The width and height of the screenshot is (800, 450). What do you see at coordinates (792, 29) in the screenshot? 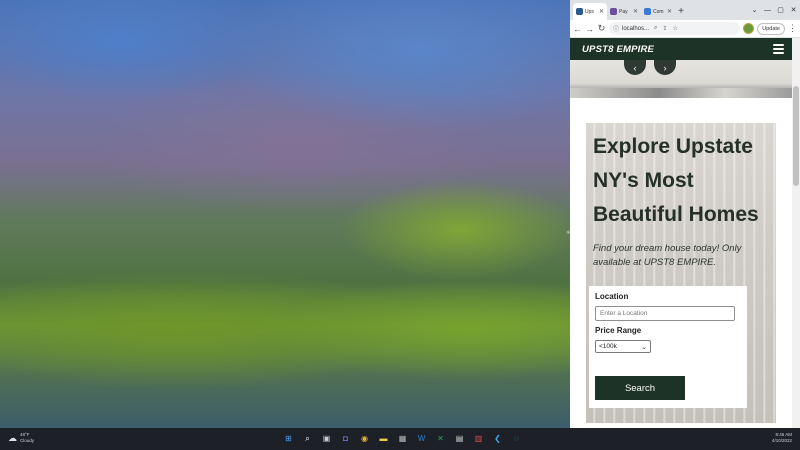
I see `menu-icon: ⋮` at bounding box center [792, 29].